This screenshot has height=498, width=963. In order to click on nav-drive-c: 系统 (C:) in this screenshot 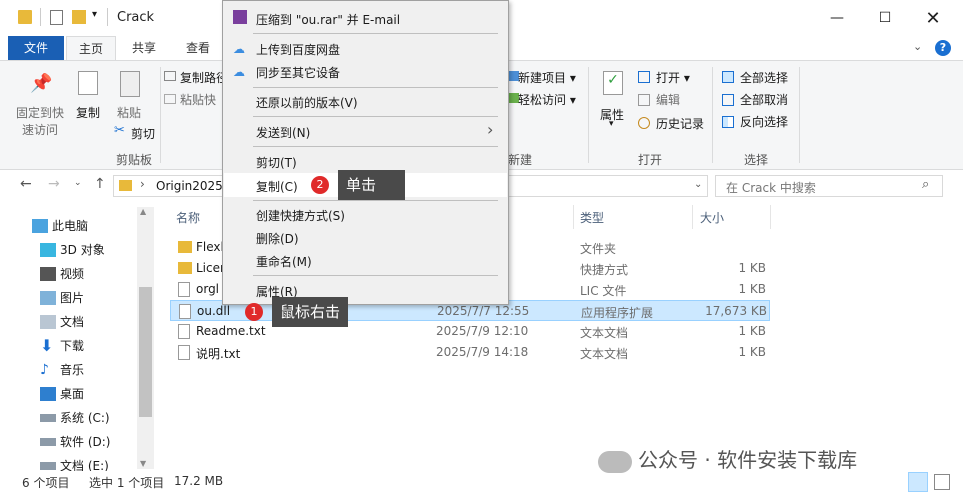, I will do `click(75, 417)`.